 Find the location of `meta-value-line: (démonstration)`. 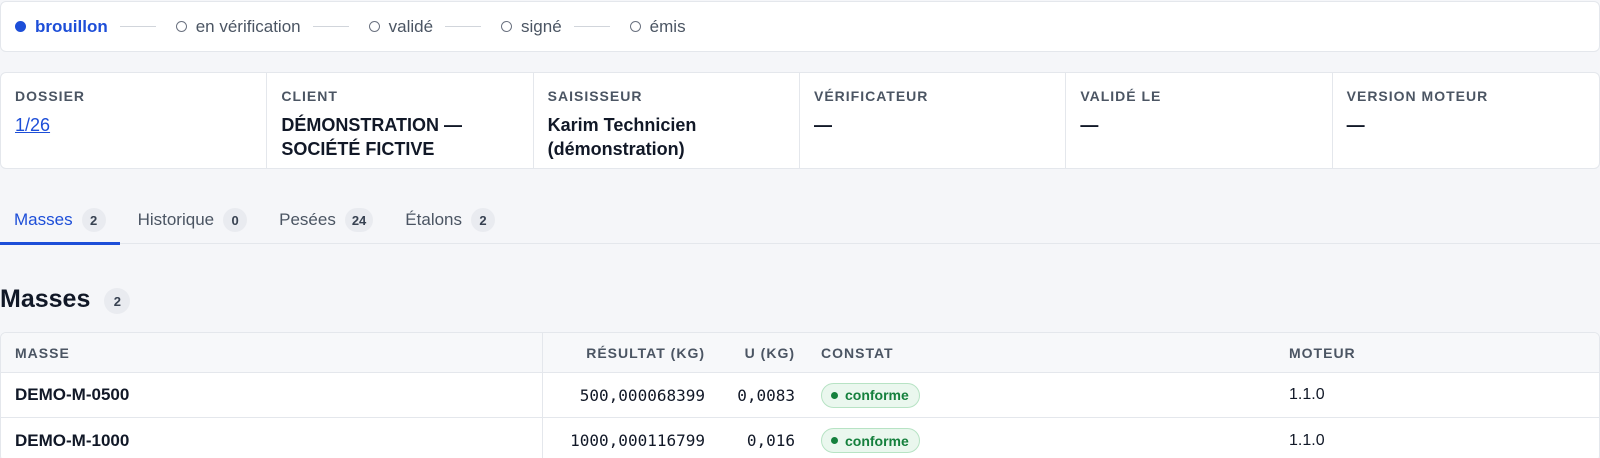

meta-value-line: (démonstration) is located at coordinates (616, 149).